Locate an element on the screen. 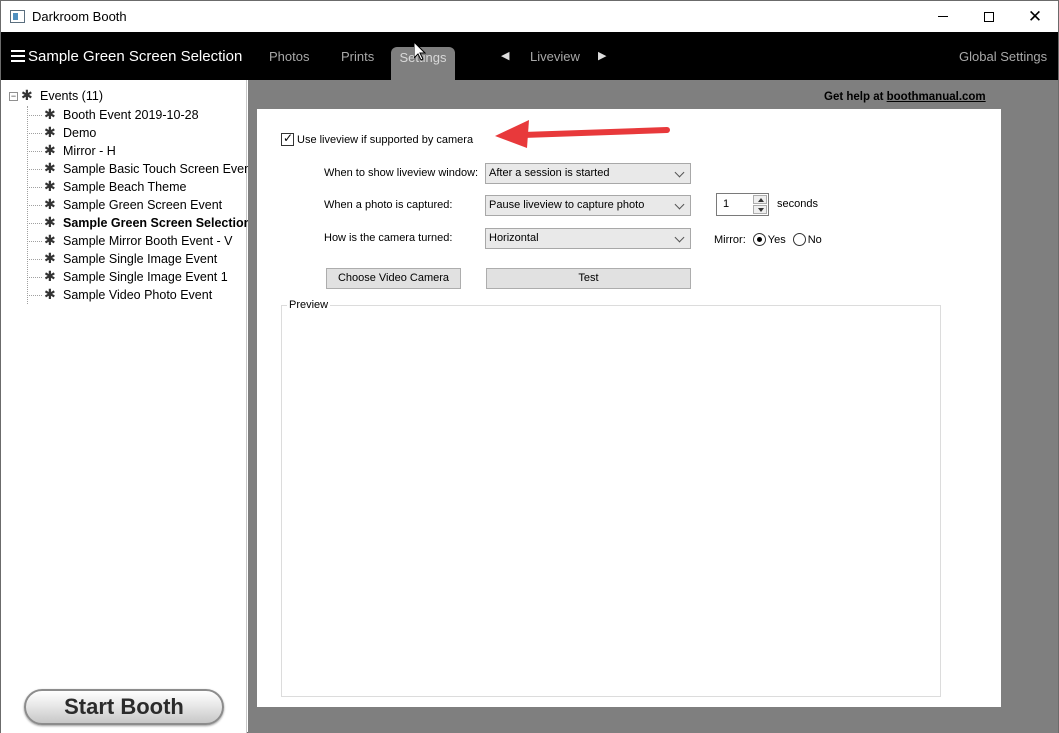 Image resolution: width=1059 pixels, height=733 pixels. tree-item: Sample Basic Touch Screen Event is located at coordinates (141, 169).